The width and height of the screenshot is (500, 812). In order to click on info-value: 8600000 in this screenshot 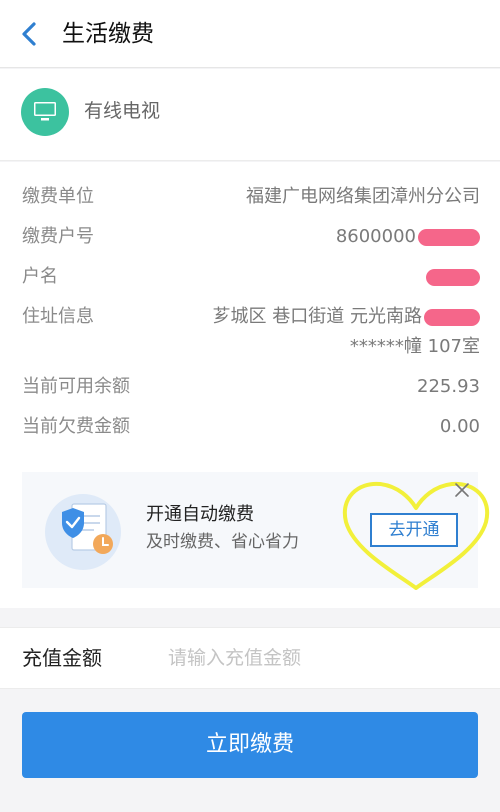, I will do `click(375, 236)`.